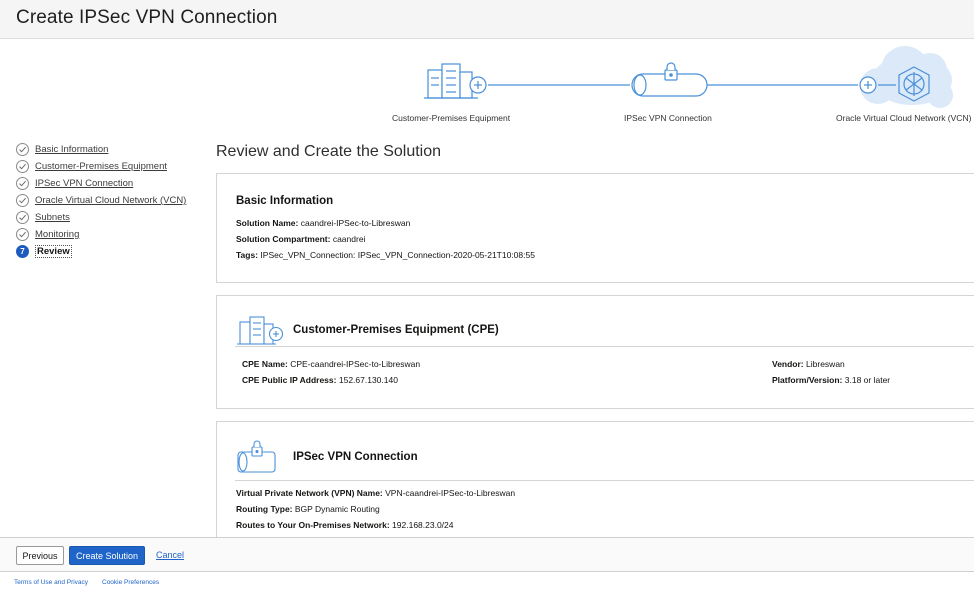 The width and height of the screenshot is (974, 591). Describe the element at coordinates (451, 118) in the screenshot. I see `diagram-label-cpe: Customer-Premises Equipment` at that location.